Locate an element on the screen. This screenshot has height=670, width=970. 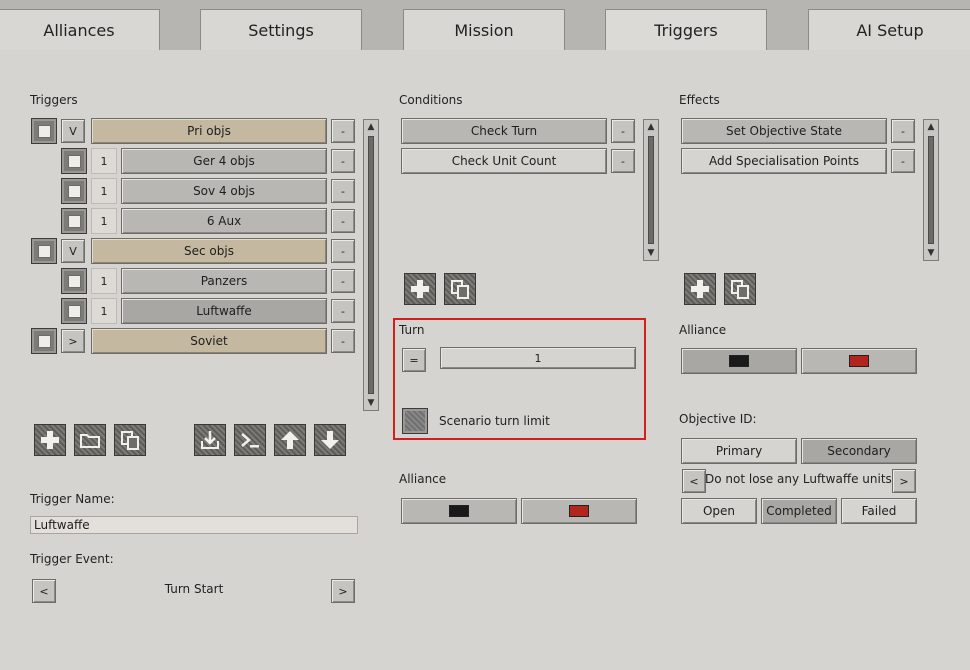
trigger-item-panzers: Panzers is located at coordinates (224, 281).